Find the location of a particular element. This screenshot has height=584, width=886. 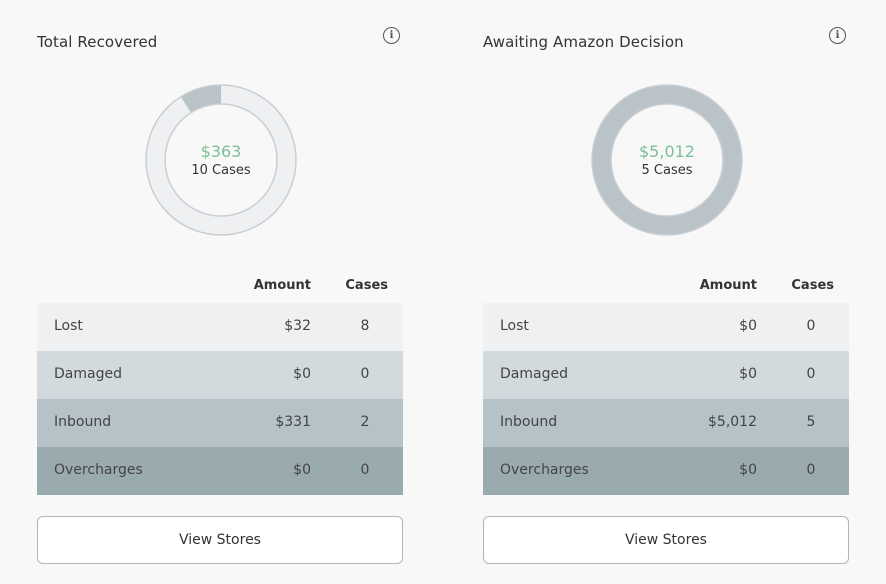

donut-amount: $363 is located at coordinates (221, 151).